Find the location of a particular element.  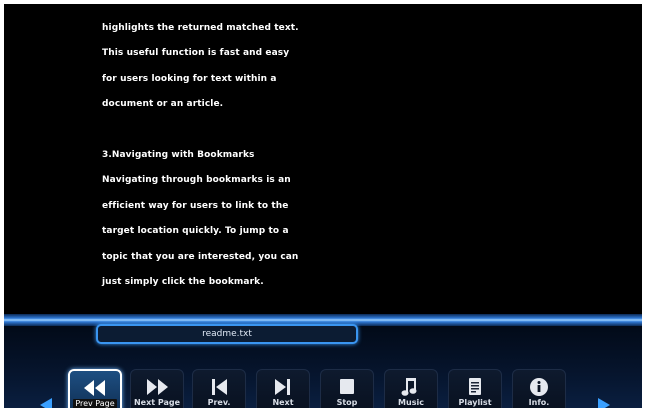

text-line: This useful function is fast and easy is located at coordinates (196, 53).